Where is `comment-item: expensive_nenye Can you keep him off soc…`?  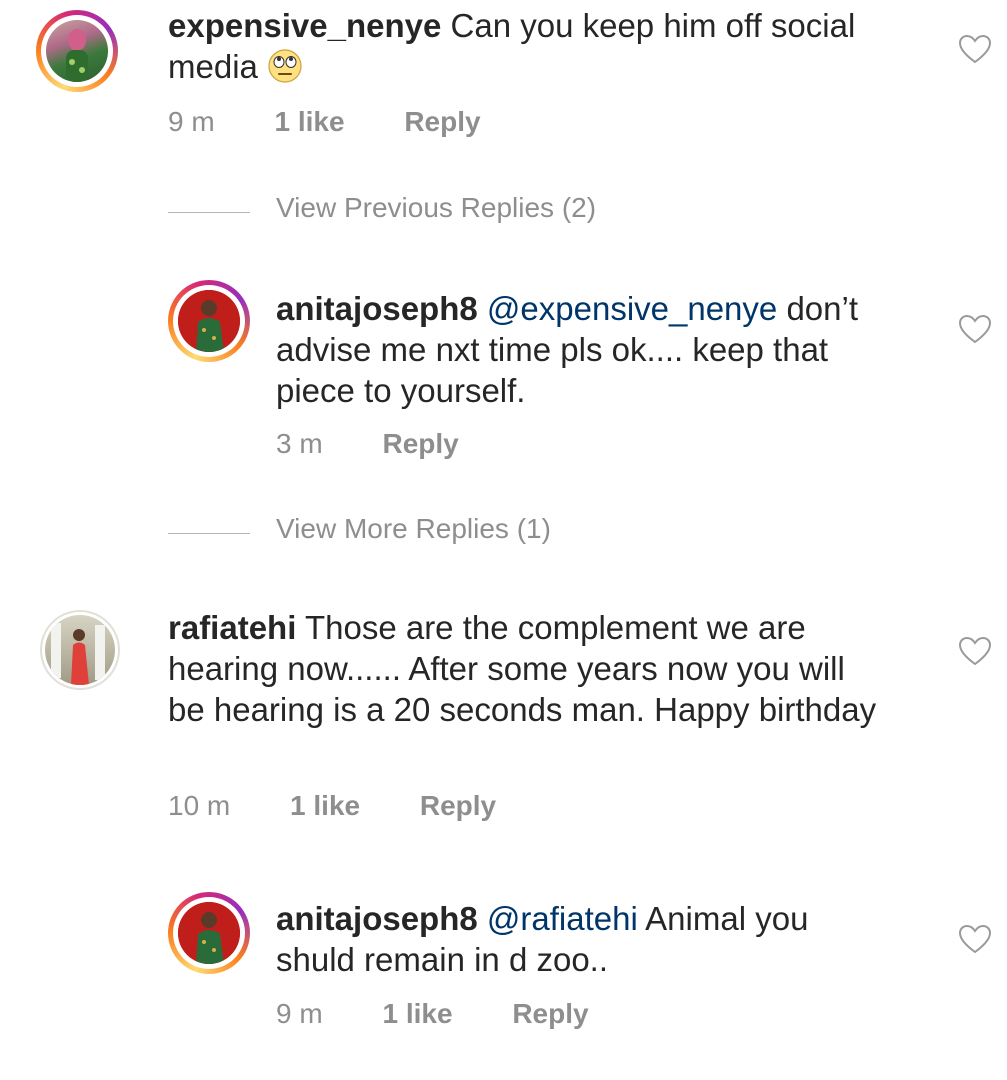
comment-item: expensive_nenye Can you keep him off soc… is located at coordinates (503, 75).